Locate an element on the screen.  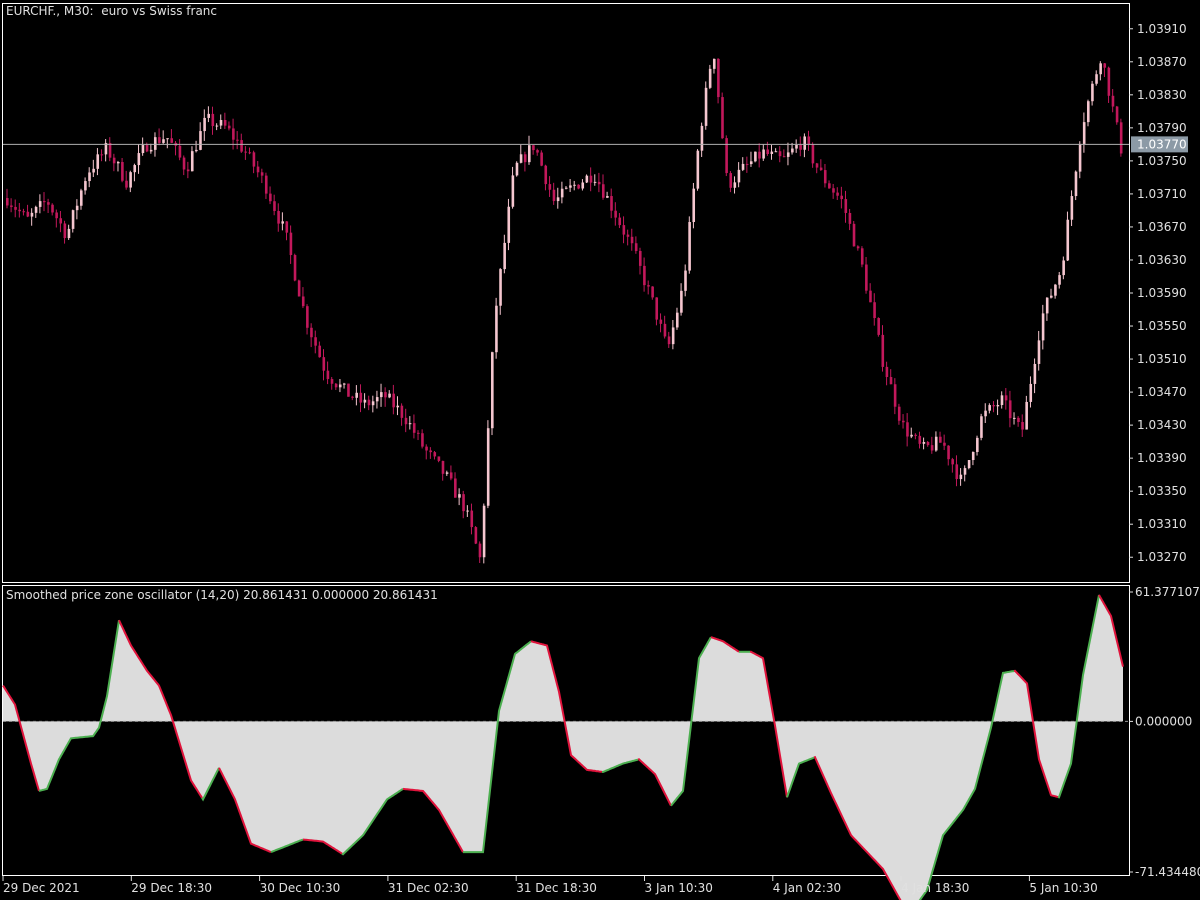
price-tick-label: 1.03390 is located at coordinates (1162, 458).